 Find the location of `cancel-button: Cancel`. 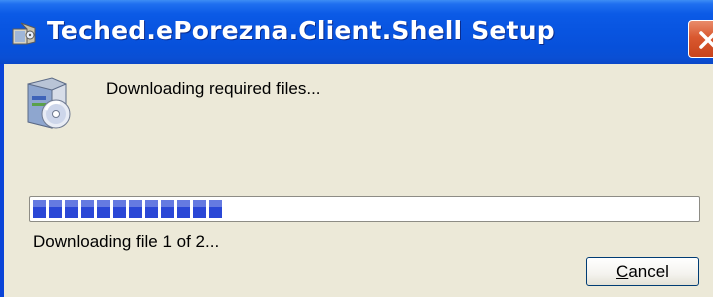

cancel-button: Cancel is located at coordinates (642, 271).